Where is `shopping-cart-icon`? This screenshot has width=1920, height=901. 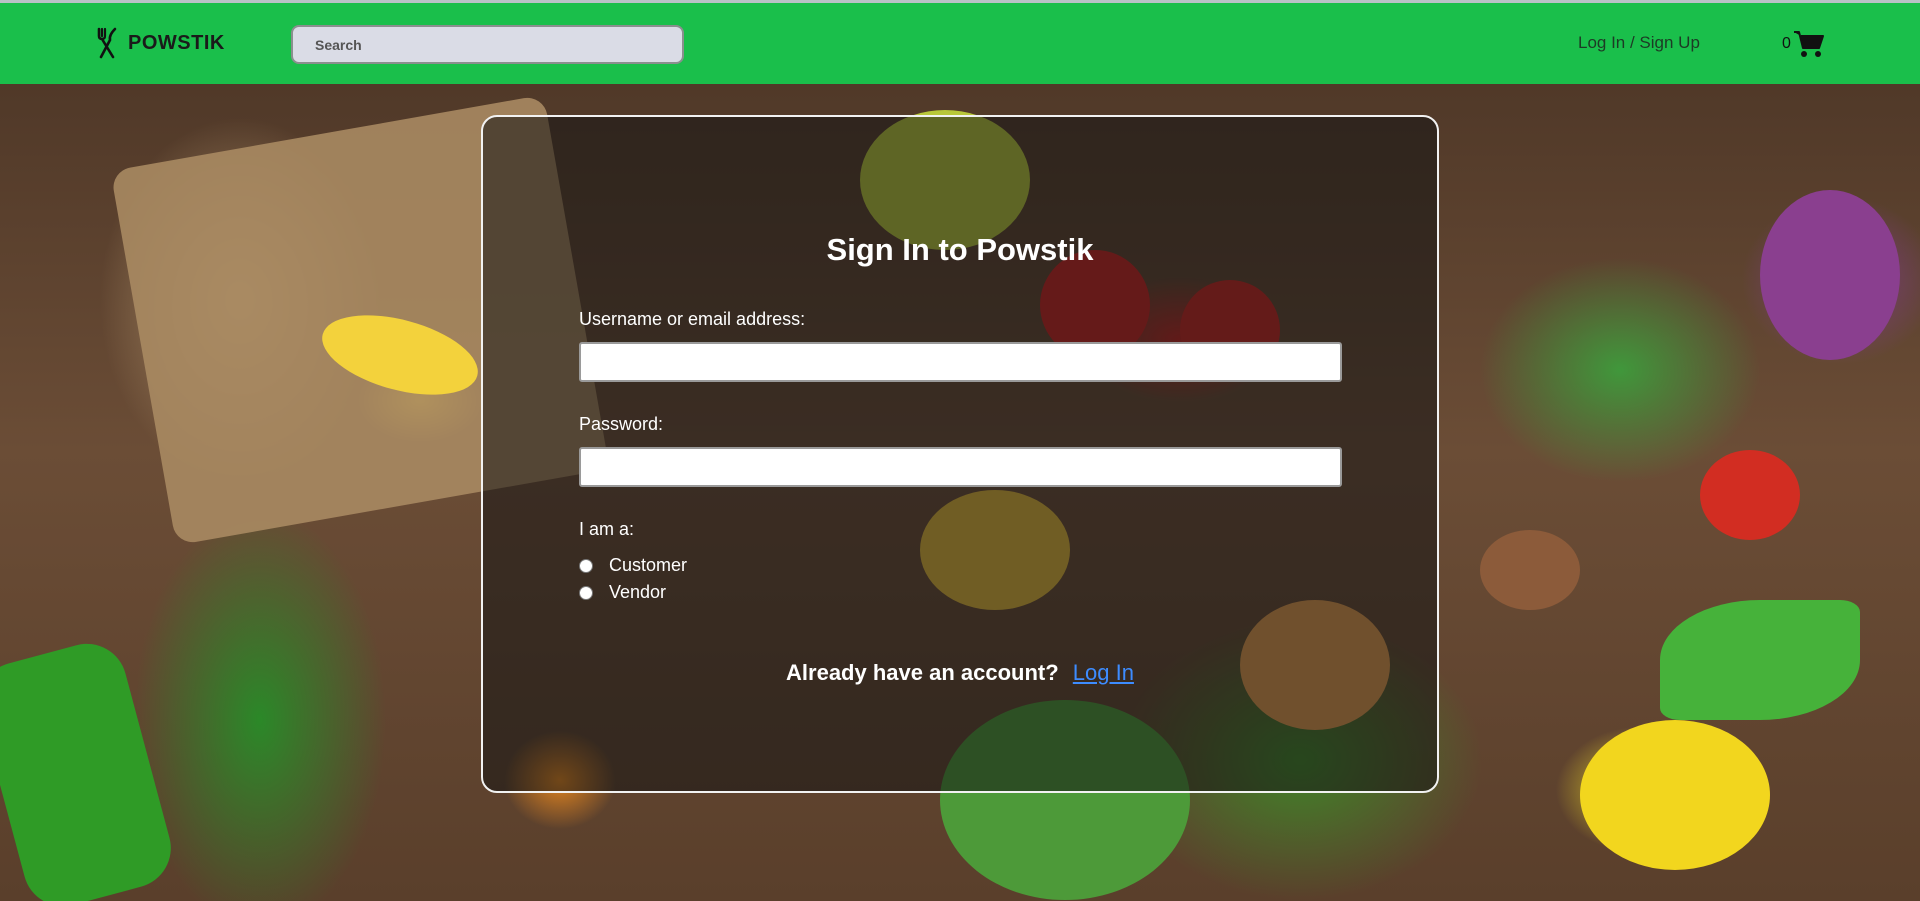 shopping-cart-icon is located at coordinates (1808, 44).